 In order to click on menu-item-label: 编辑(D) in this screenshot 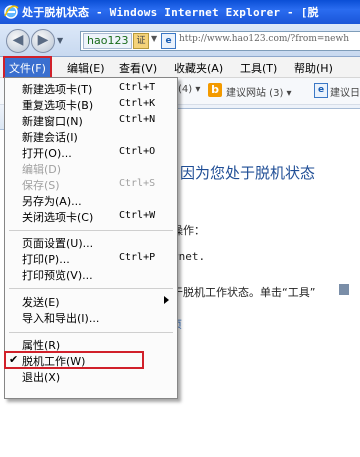, I will do `click(42, 169)`.